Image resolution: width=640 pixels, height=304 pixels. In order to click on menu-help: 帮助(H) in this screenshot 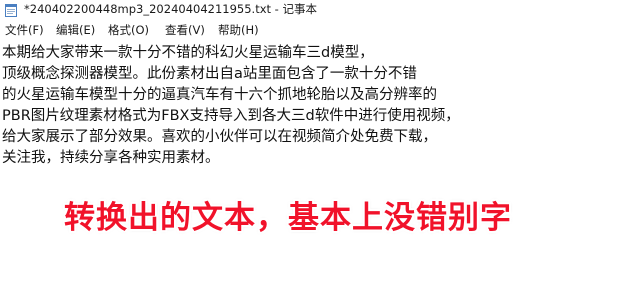, I will do `click(238, 30)`.